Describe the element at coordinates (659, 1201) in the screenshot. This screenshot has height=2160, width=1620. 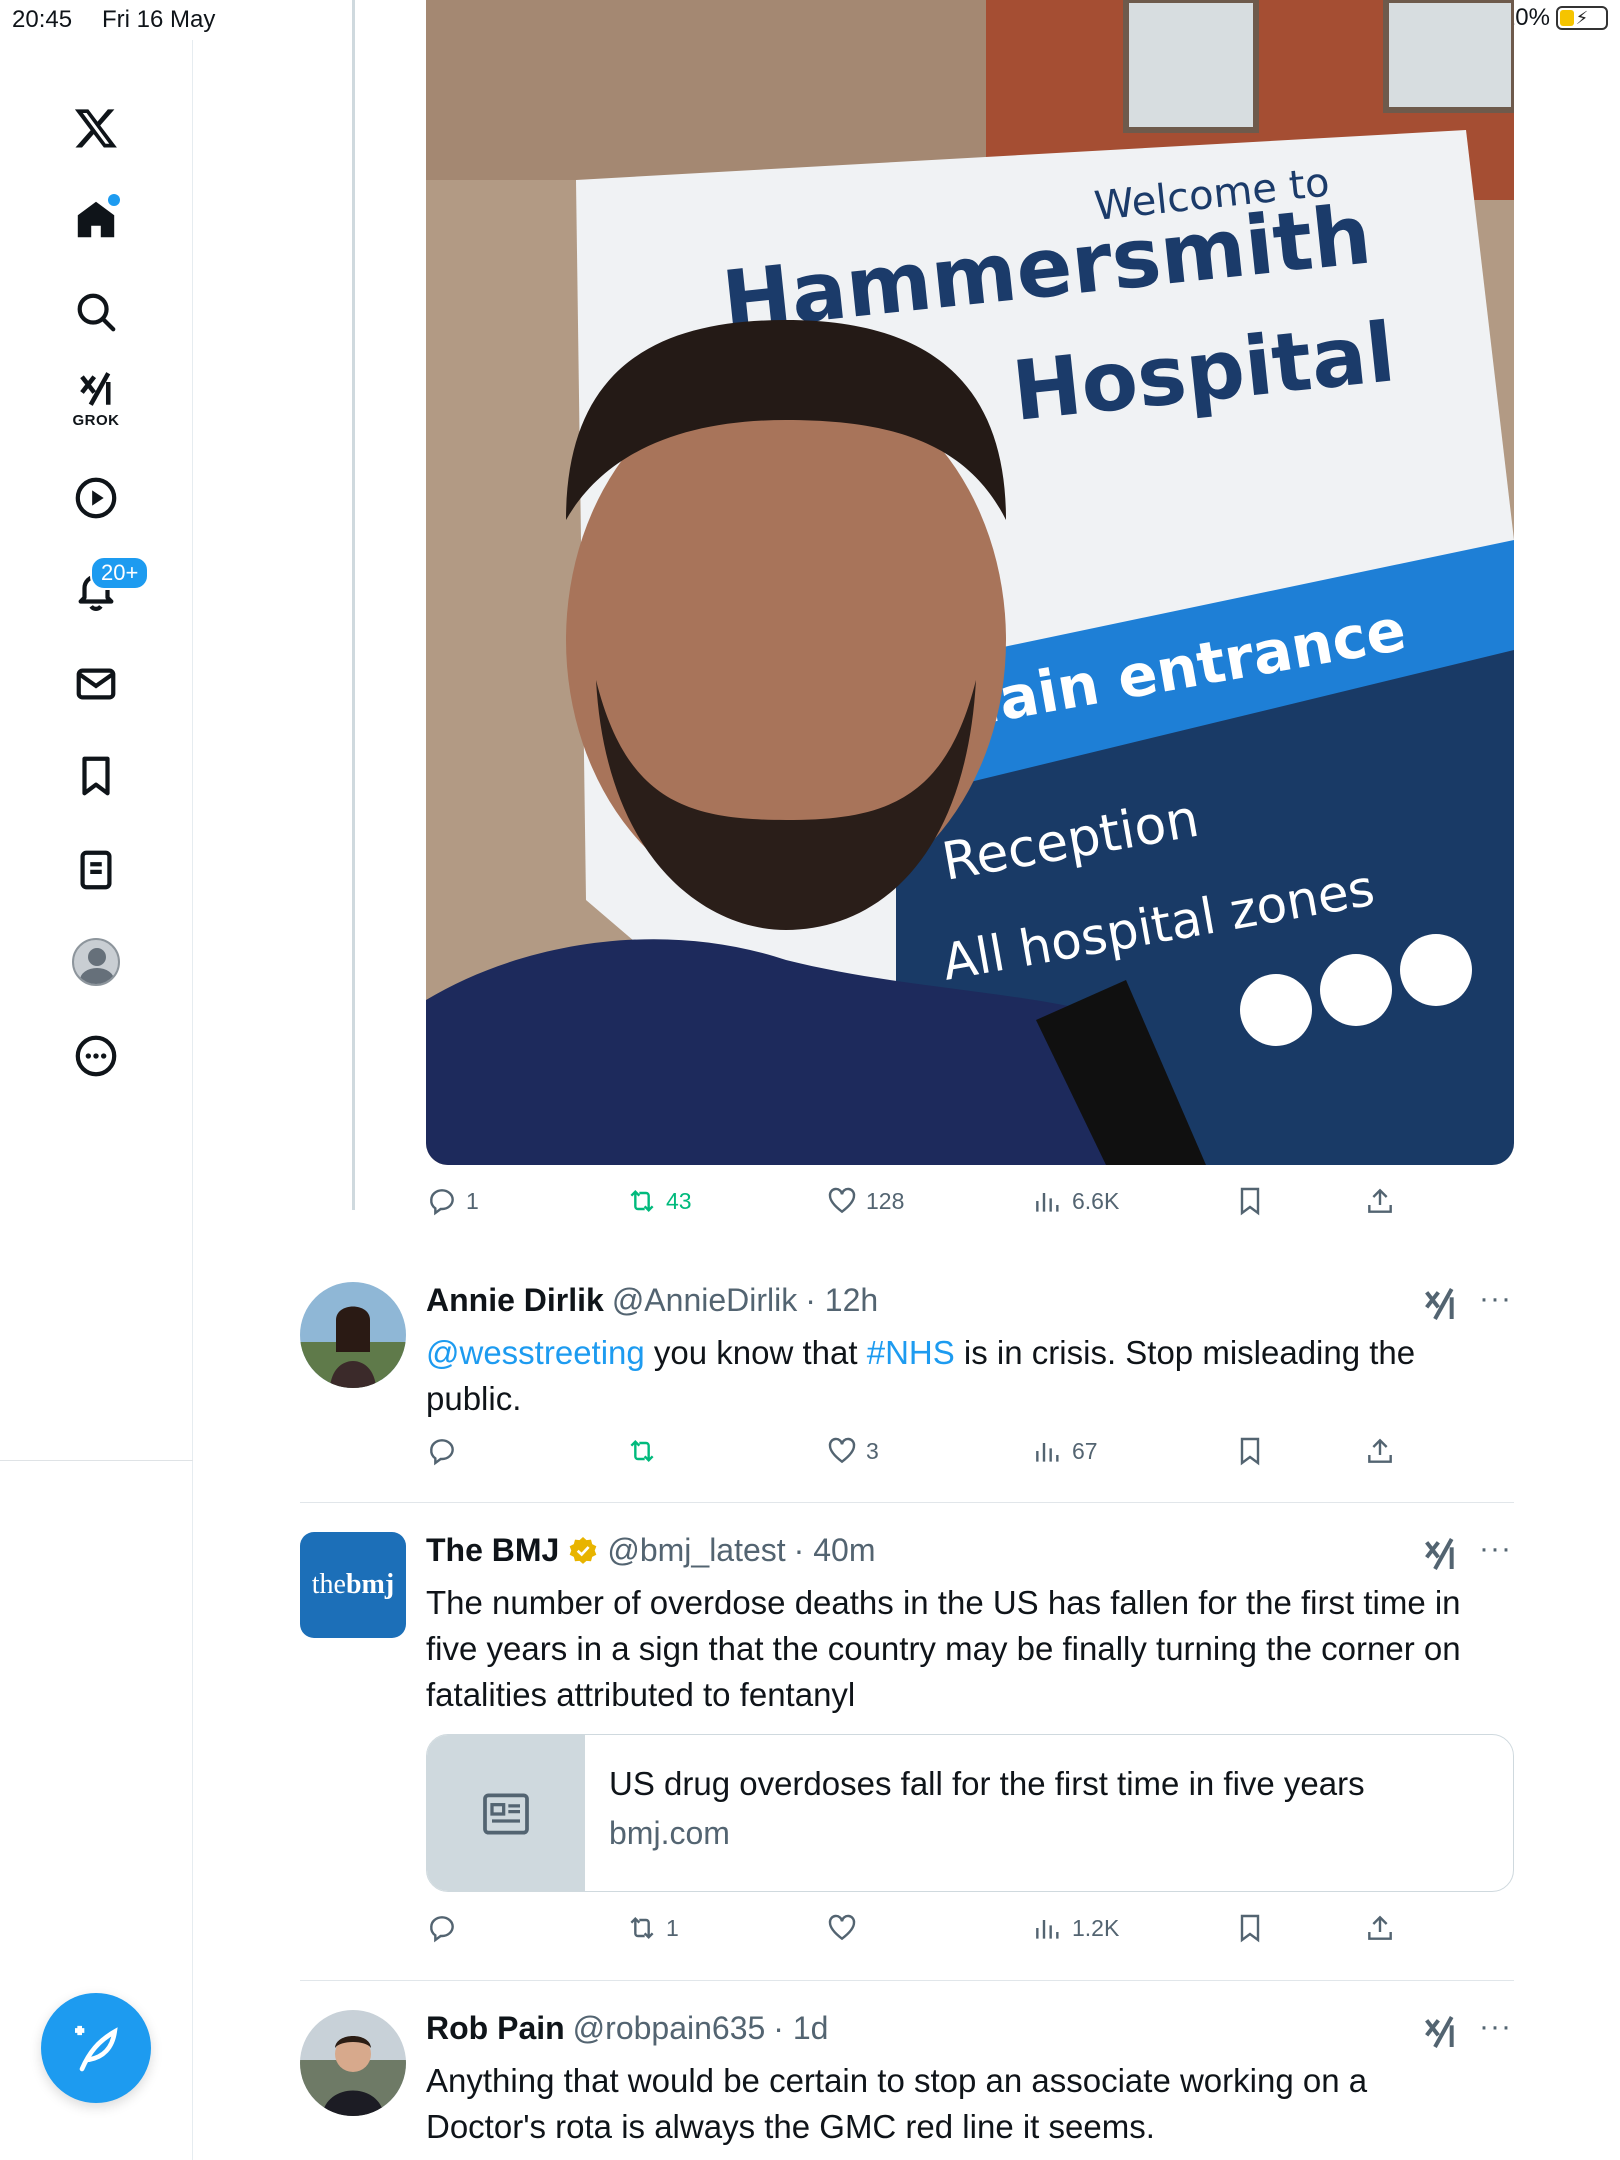
I see `repost-button: 43` at that location.